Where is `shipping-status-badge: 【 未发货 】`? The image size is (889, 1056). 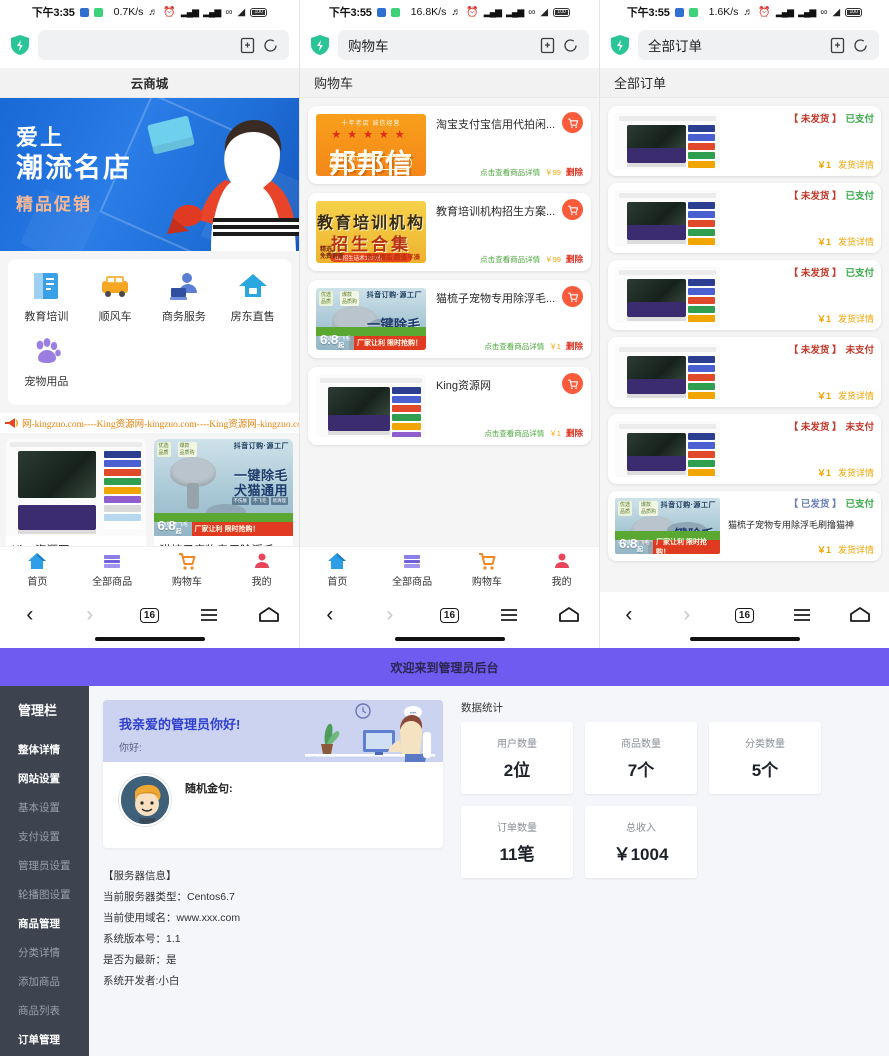
shipping-status-badge: 【 未发货 】 is located at coordinates (815, 273).